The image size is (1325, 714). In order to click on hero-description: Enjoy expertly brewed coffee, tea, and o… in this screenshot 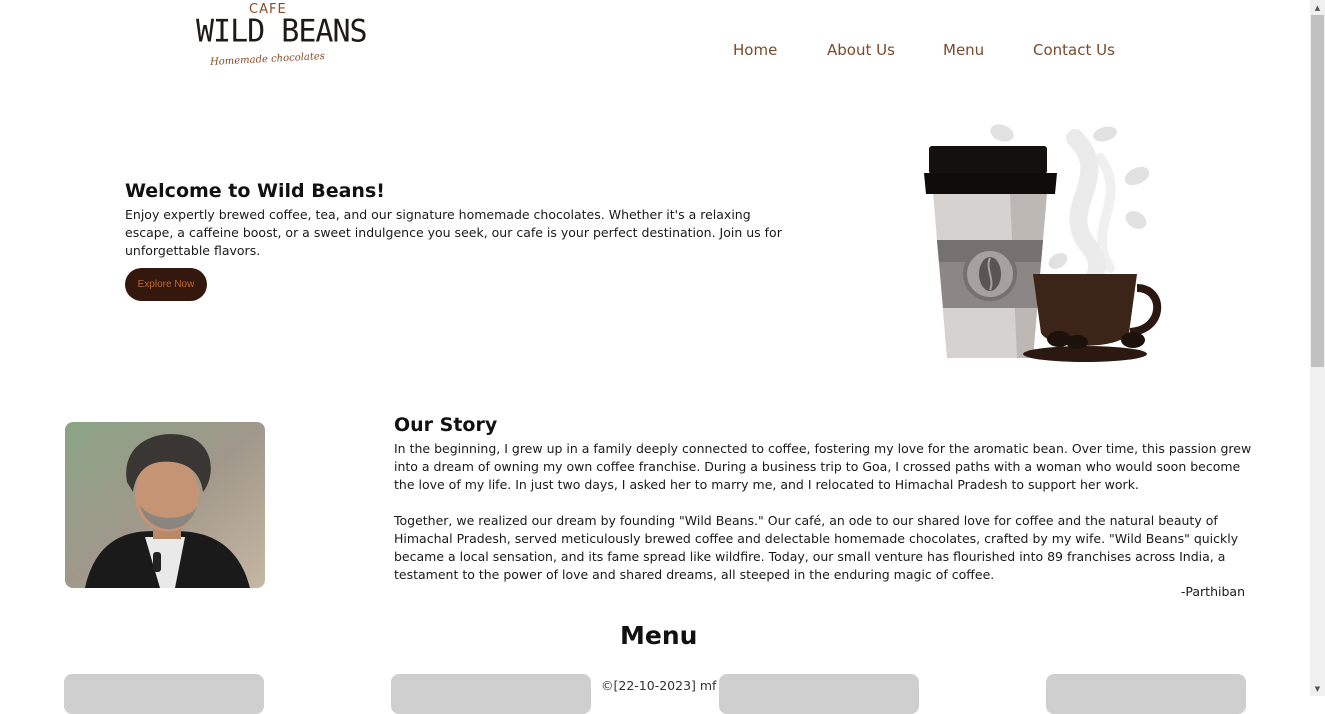, I will do `click(453, 232)`.